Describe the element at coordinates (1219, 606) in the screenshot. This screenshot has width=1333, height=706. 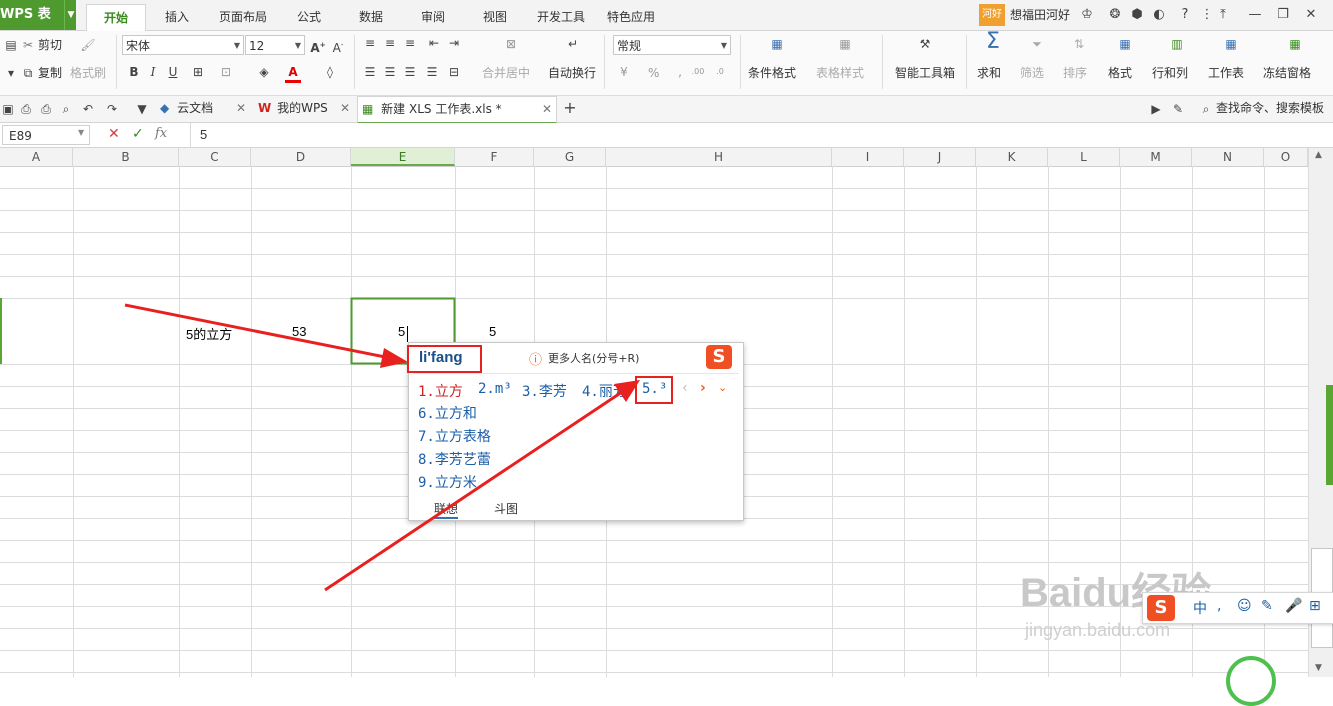
I see `punctuation-icon: ,` at that location.